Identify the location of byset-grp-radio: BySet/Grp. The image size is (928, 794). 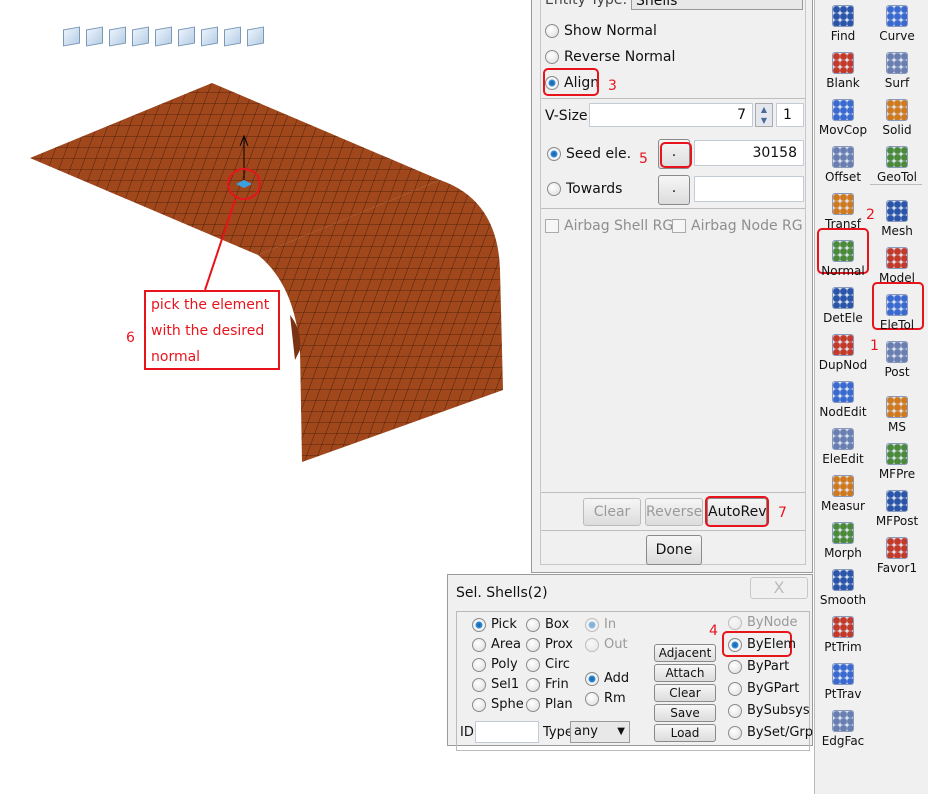
(770, 732).